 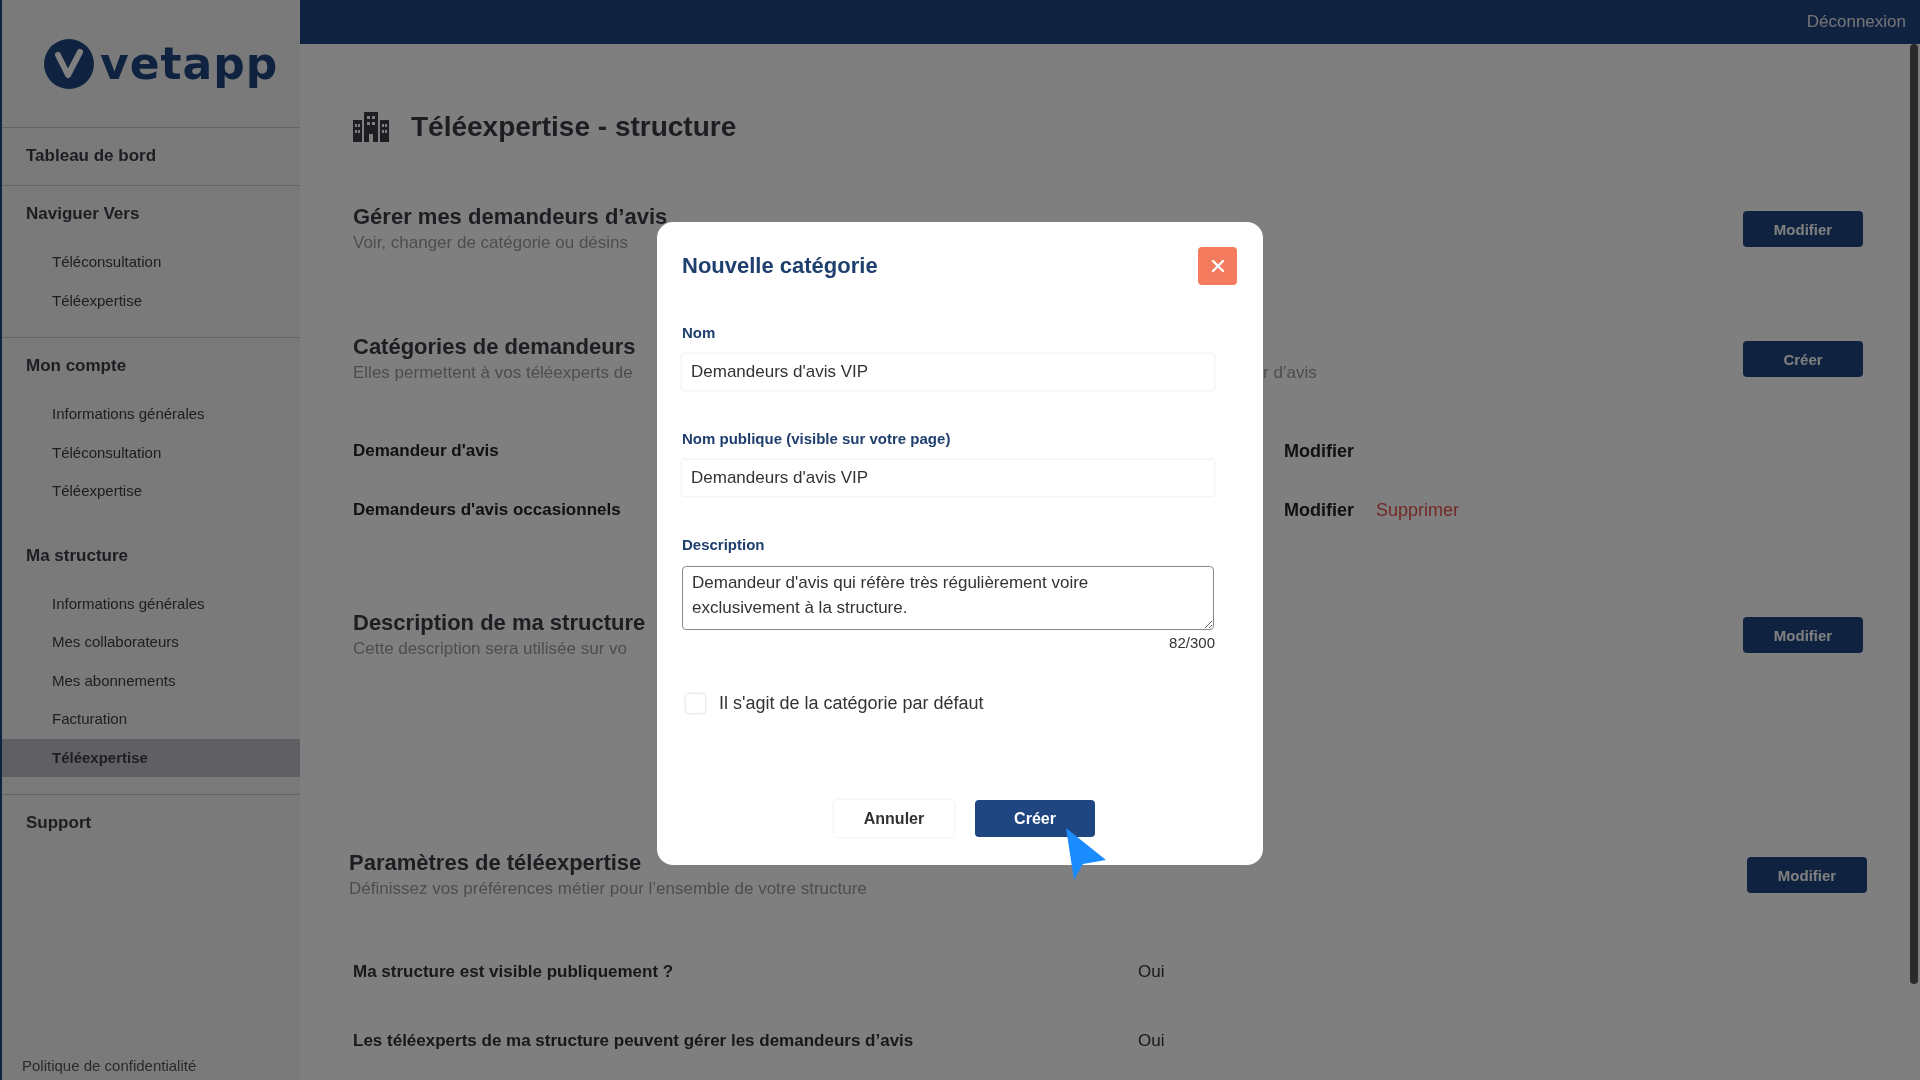 I want to click on section-heading: Gérer mes demandeurs d’avis, so click(x=510, y=217).